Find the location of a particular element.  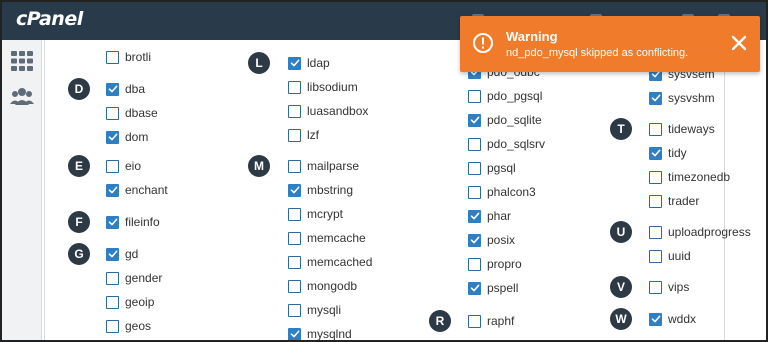

extension-geos: geos is located at coordinates (128, 326).